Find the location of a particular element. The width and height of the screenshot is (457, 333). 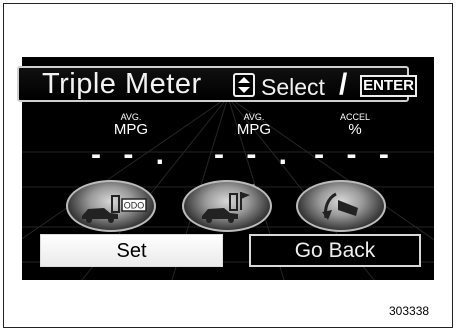

enter-key-label: ENTER is located at coordinates (388, 86).